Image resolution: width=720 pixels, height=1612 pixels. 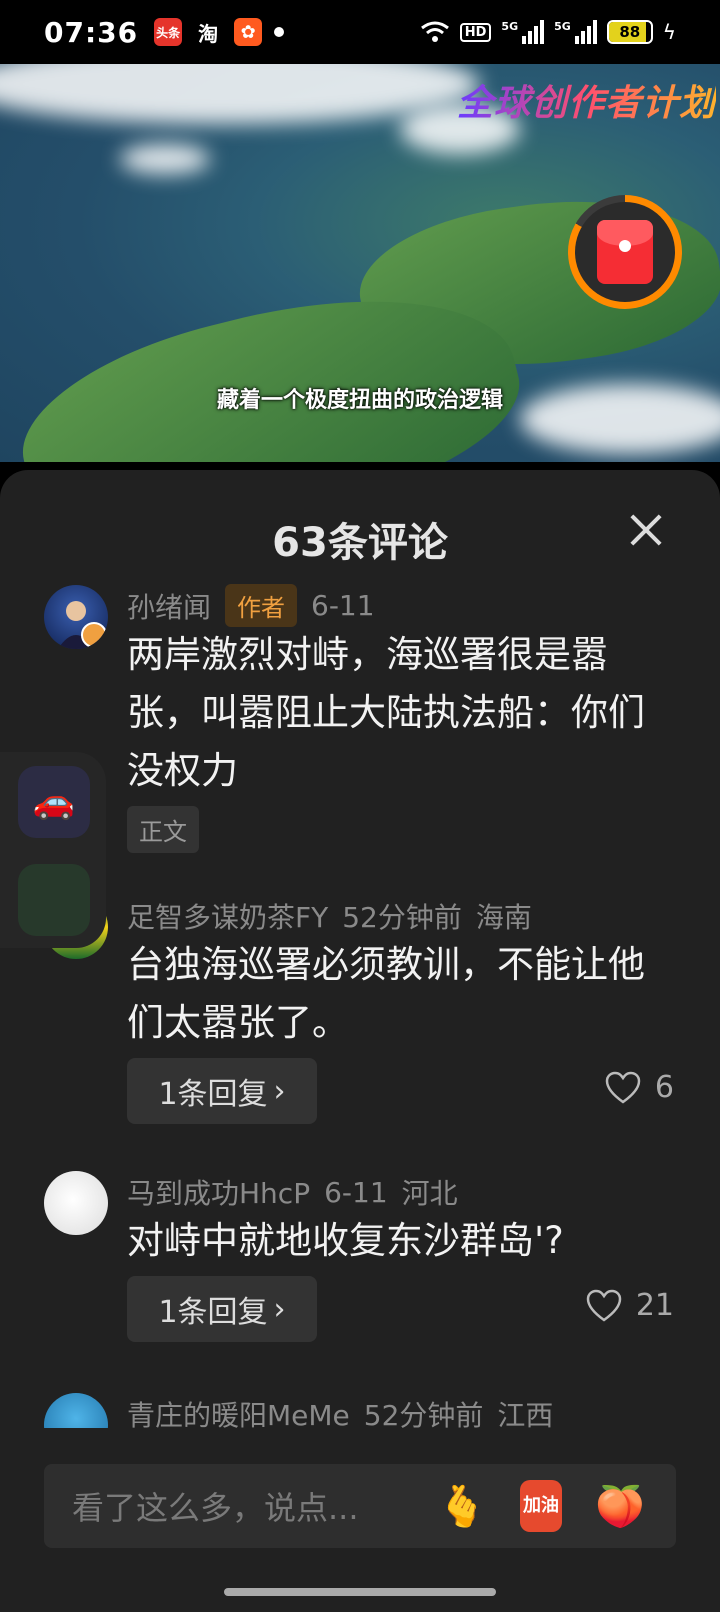 I want to click on comment-input-bar: 看了这么多，说点... 🫰 加油 🍑, so click(x=360, y=1506).